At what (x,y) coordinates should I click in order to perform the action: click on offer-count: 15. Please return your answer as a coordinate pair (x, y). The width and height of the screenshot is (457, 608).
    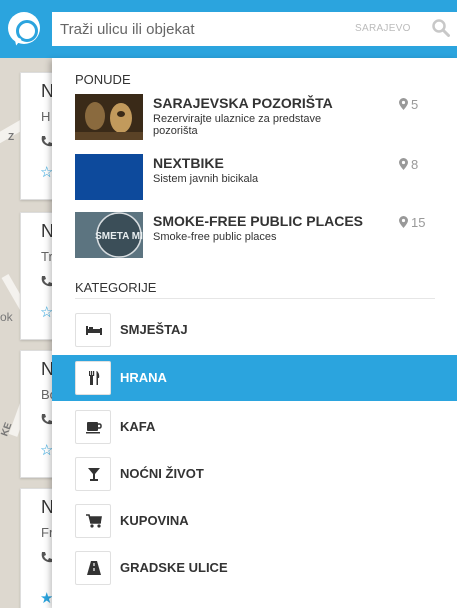
    Looking at the image, I should click on (412, 222).